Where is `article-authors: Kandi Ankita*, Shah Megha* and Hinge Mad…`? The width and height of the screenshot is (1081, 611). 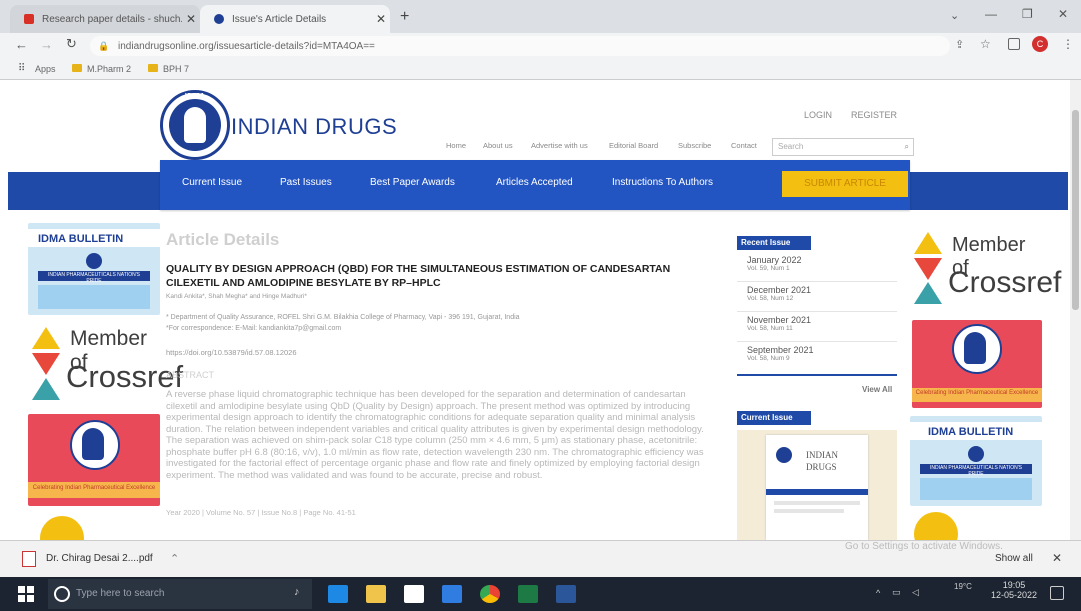
article-authors: Kandi Ankita*, Shah Megha* and Hinge Mad… is located at coordinates (236, 296).